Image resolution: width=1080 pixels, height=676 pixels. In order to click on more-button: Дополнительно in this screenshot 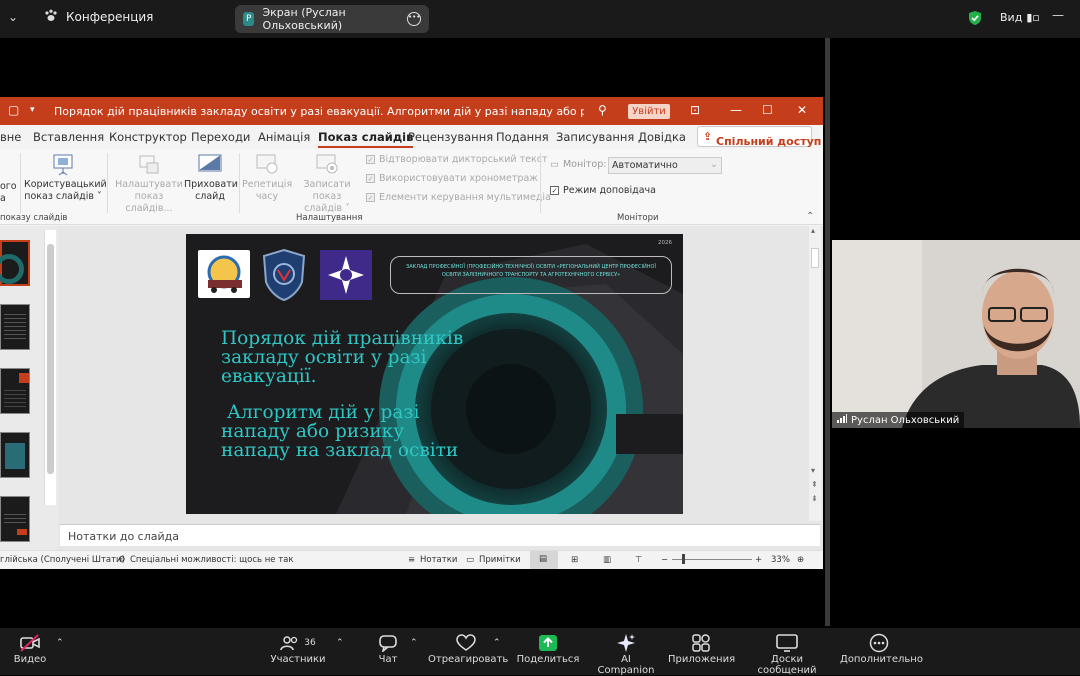, I will do `click(881, 648)`.